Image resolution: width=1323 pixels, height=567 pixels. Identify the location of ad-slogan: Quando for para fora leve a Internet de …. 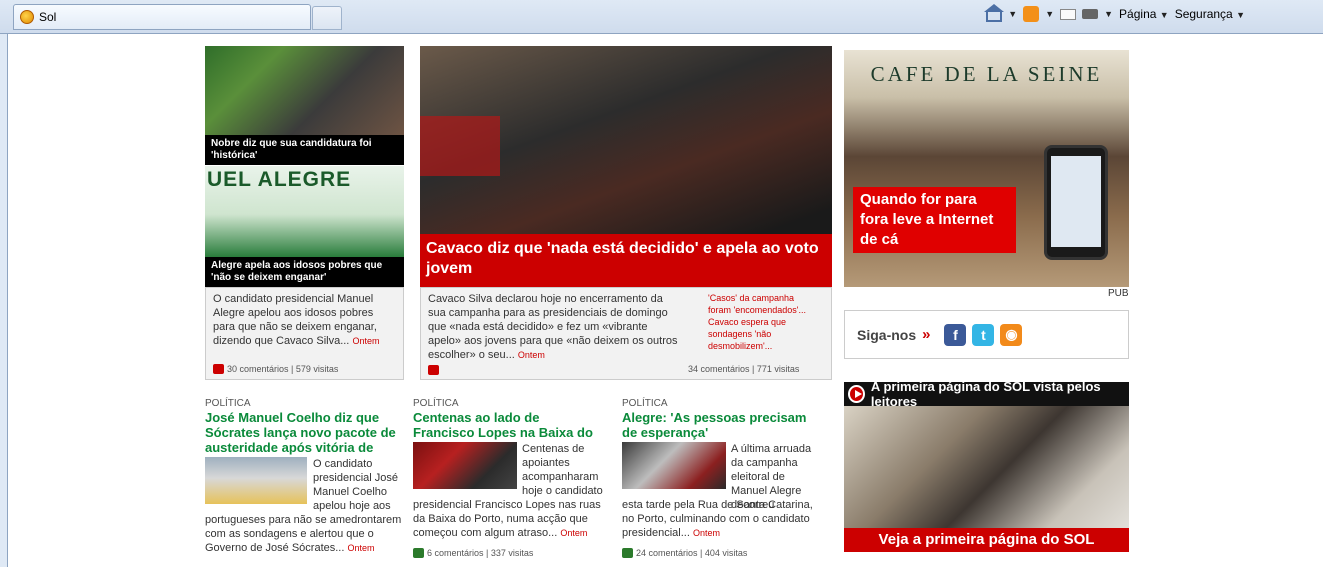
(934, 220).